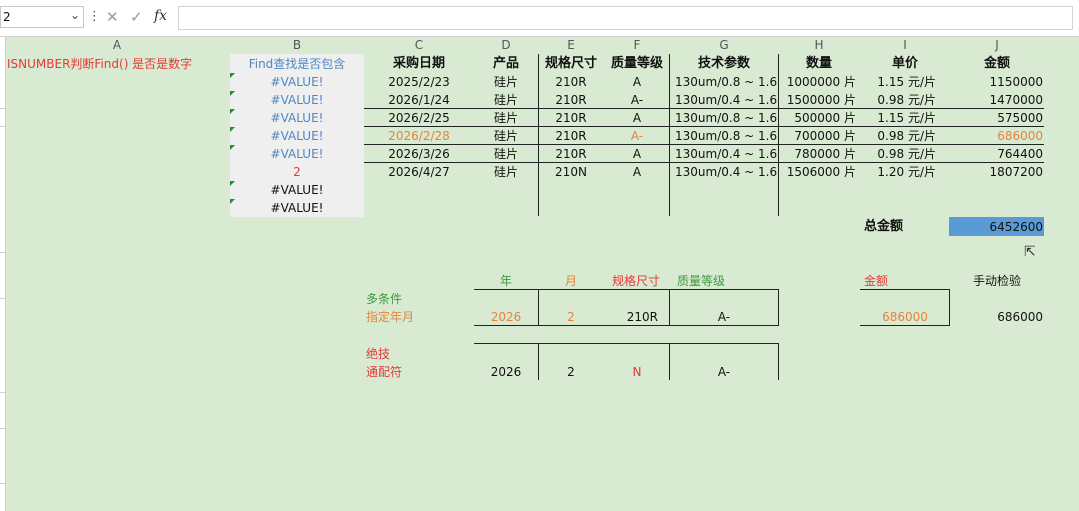 The image size is (1079, 511). Describe the element at coordinates (506, 64) in the screenshot. I see `header-product: 产品` at that location.